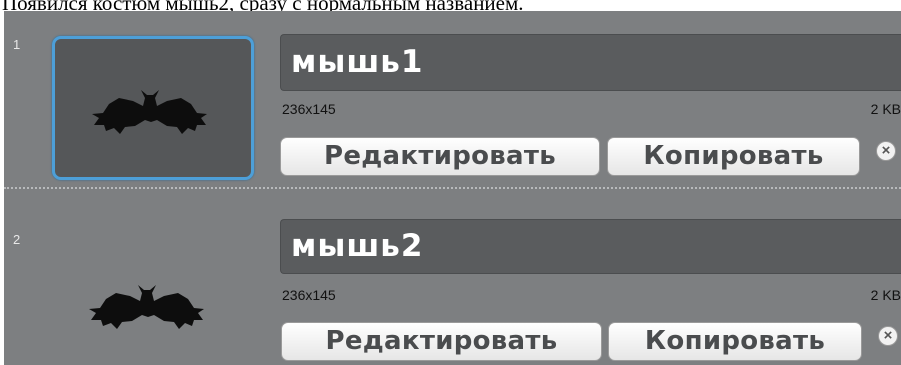 This screenshot has height=365, width=901. I want to click on costume-name-field: мышь1, so click(590, 62).